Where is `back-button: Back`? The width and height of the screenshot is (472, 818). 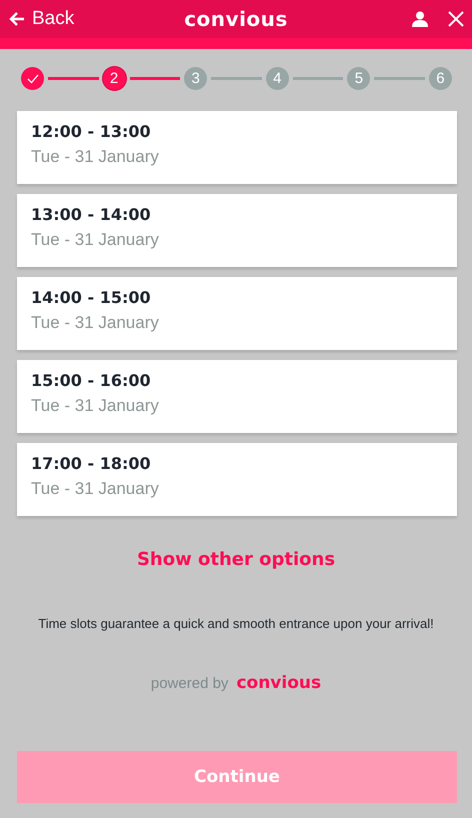 back-button: Back is located at coordinates (41, 19).